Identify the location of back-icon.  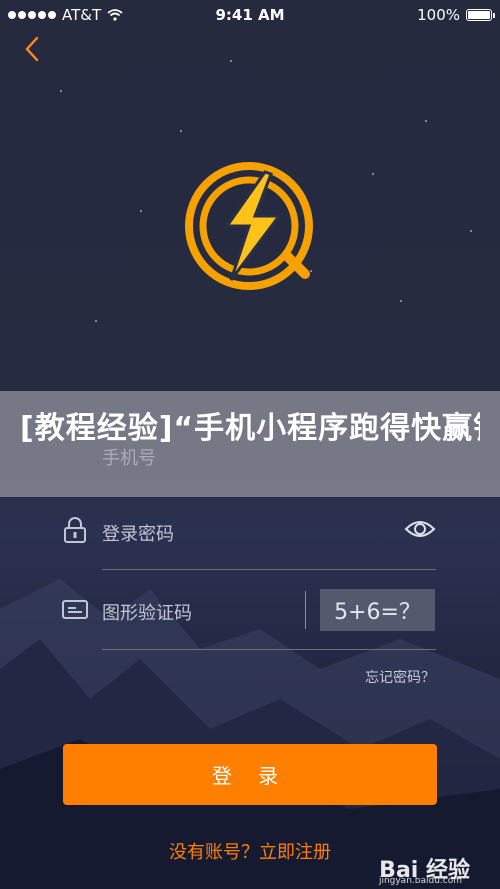
(33, 49).